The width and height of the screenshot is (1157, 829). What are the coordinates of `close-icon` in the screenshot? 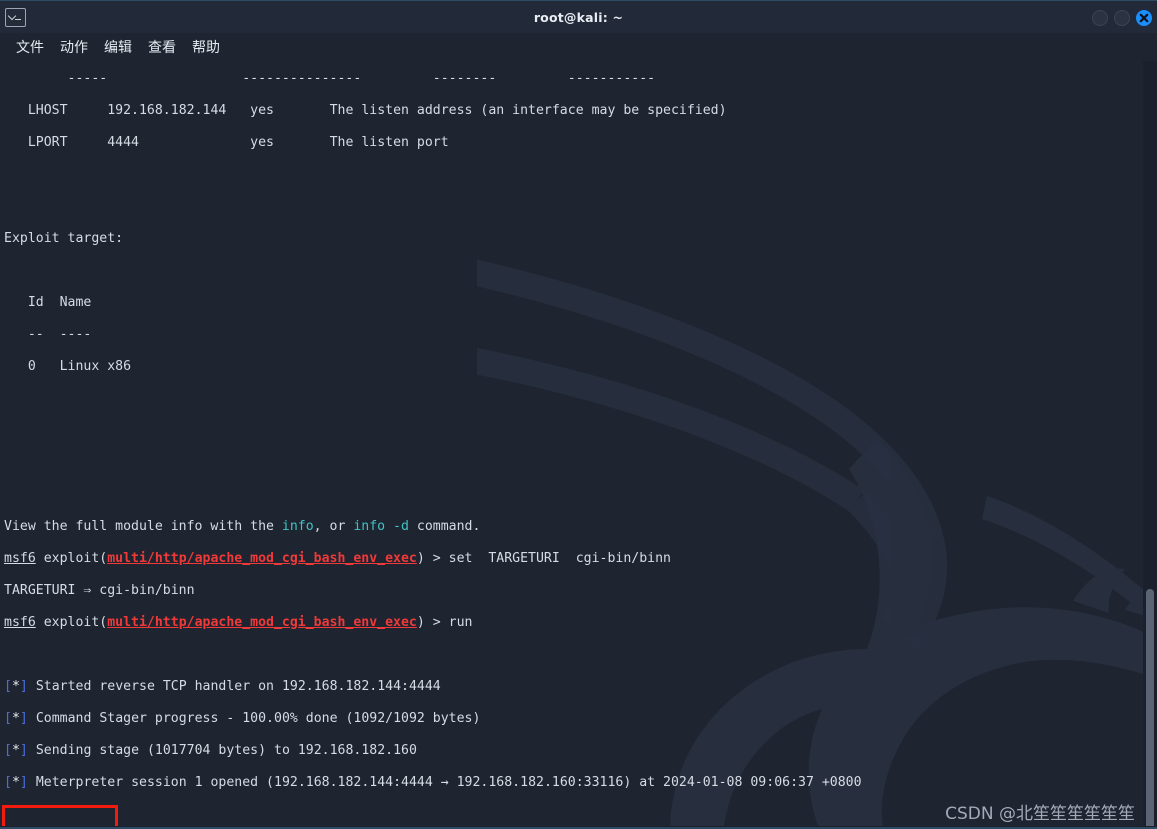 It's located at (1144, 17).